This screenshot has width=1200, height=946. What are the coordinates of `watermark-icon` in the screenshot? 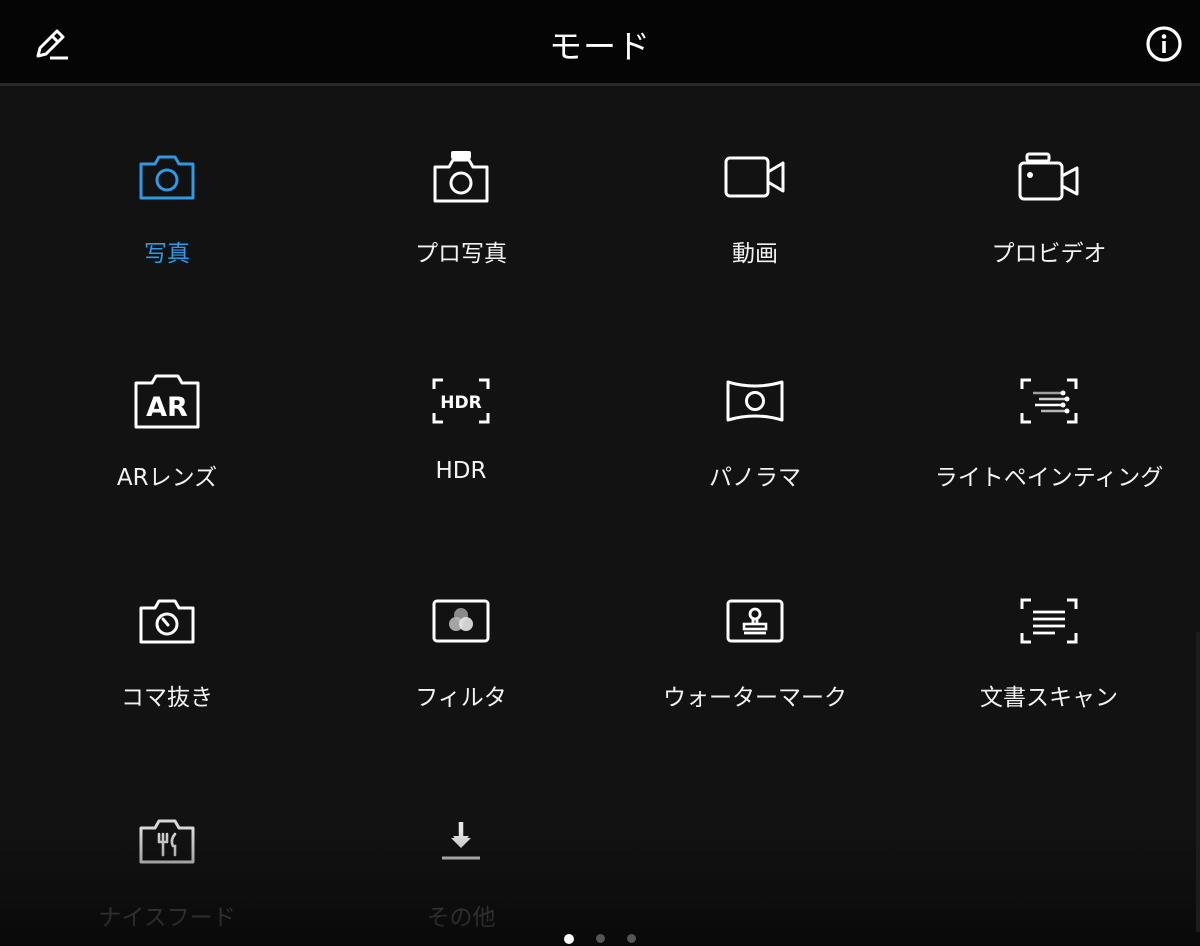 It's located at (755, 621).